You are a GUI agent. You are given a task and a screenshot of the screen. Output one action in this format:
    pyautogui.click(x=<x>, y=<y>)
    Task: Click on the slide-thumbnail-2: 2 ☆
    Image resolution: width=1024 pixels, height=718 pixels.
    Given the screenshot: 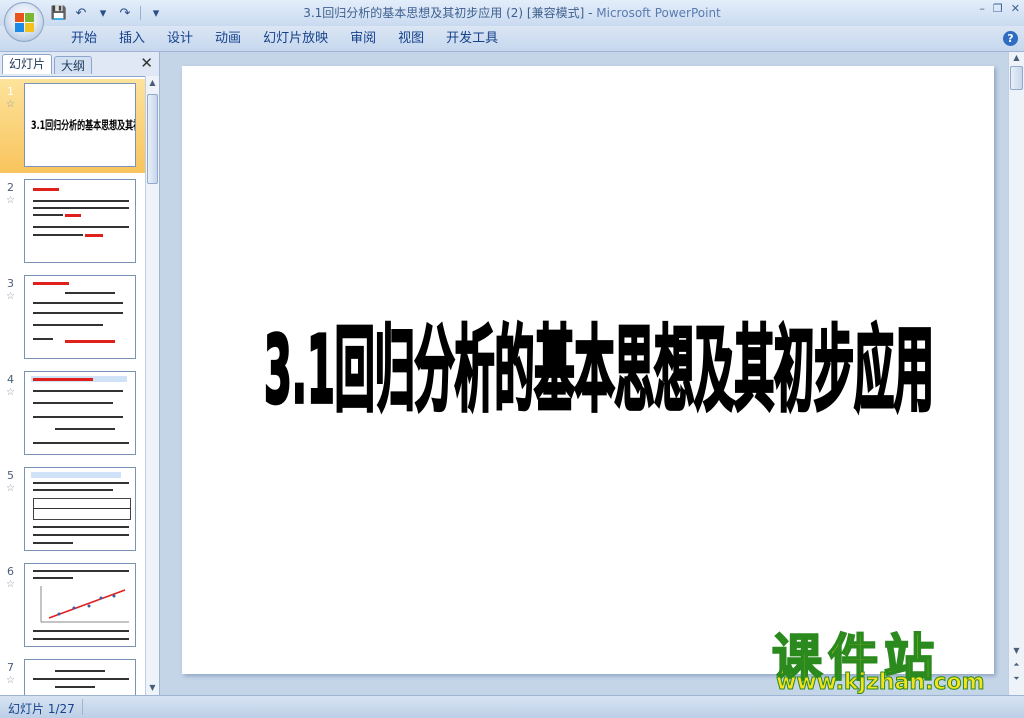 What is the action you would take?
    pyautogui.click(x=73, y=222)
    